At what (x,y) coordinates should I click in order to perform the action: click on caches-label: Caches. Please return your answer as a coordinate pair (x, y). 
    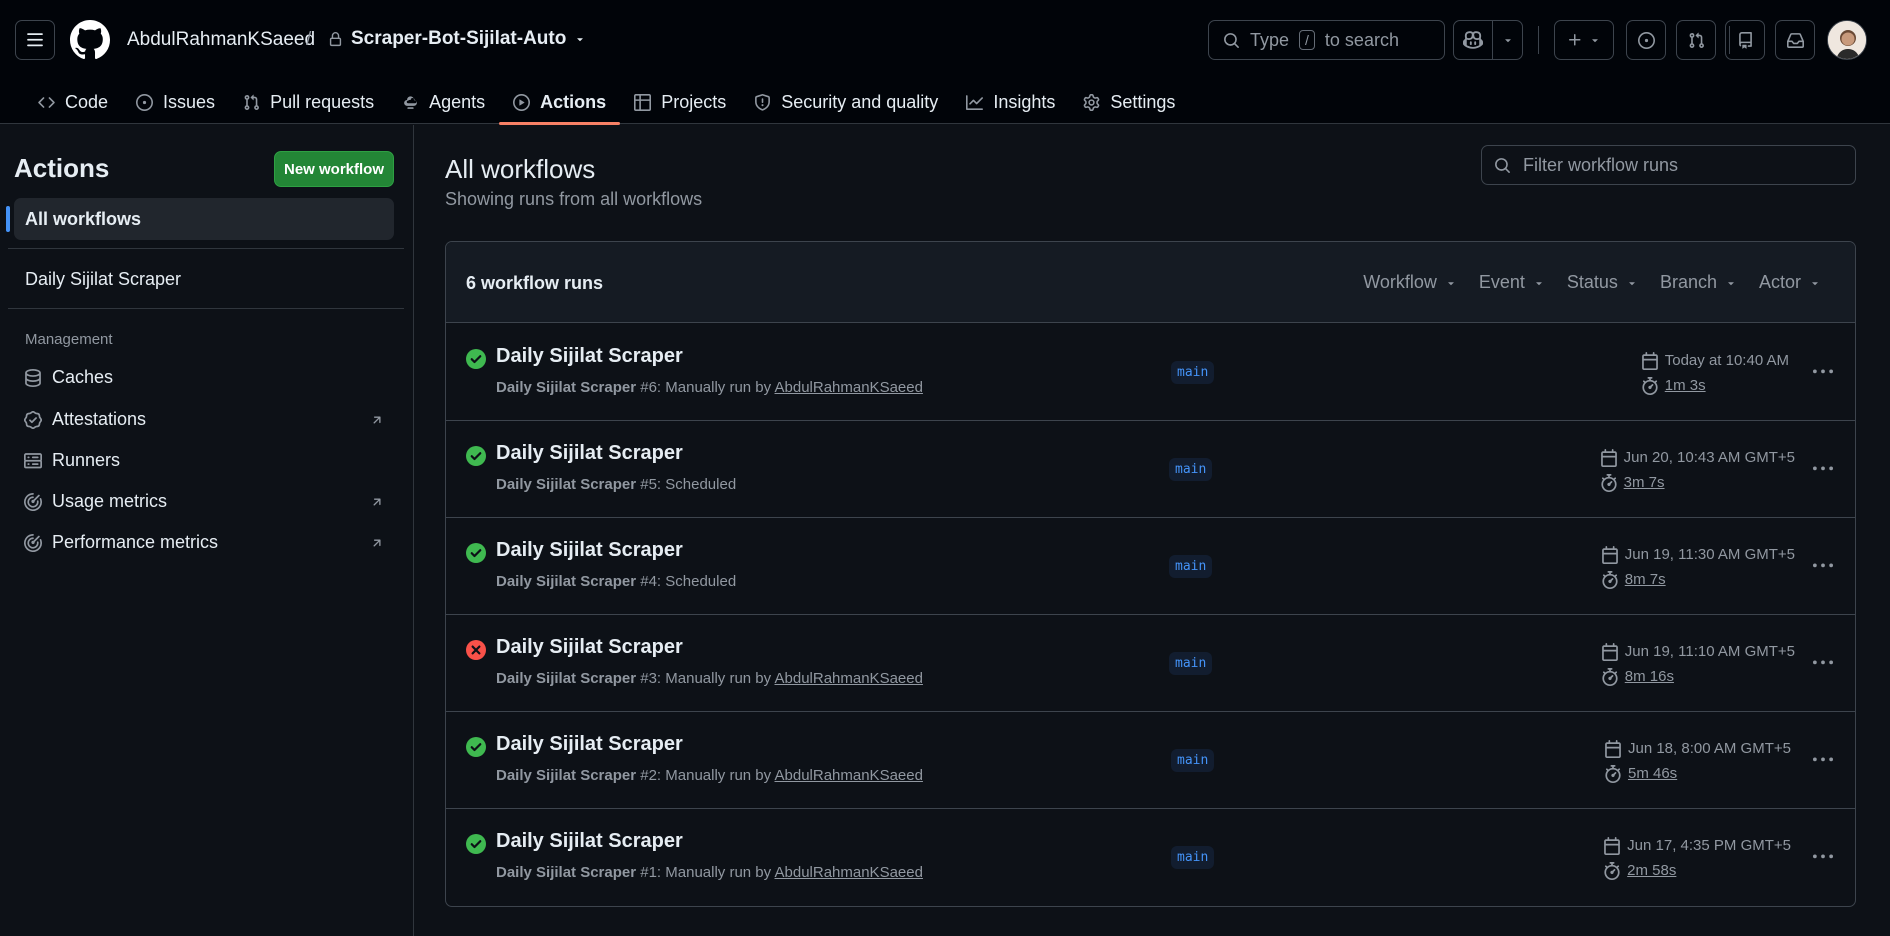
    Looking at the image, I should click on (83, 377).